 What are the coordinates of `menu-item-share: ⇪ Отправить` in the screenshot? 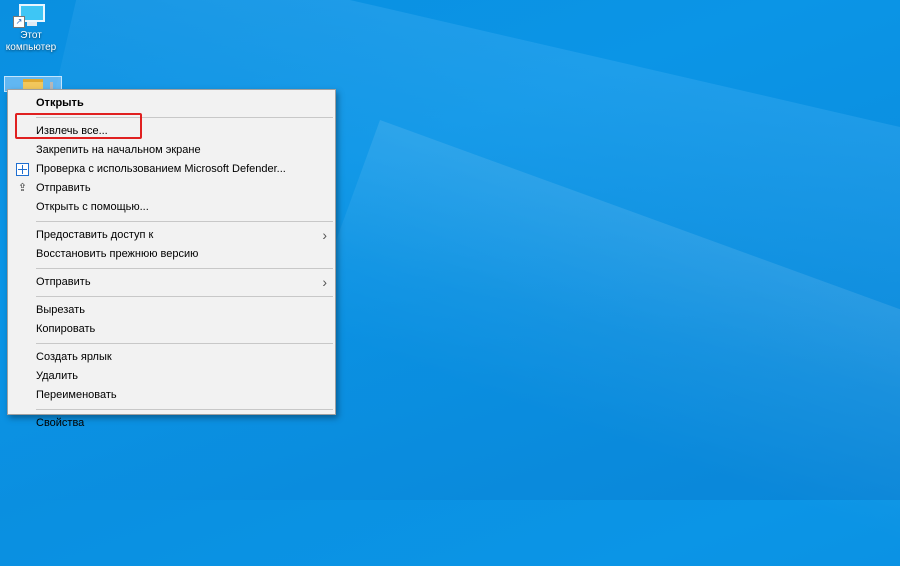 It's located at (171, 188).